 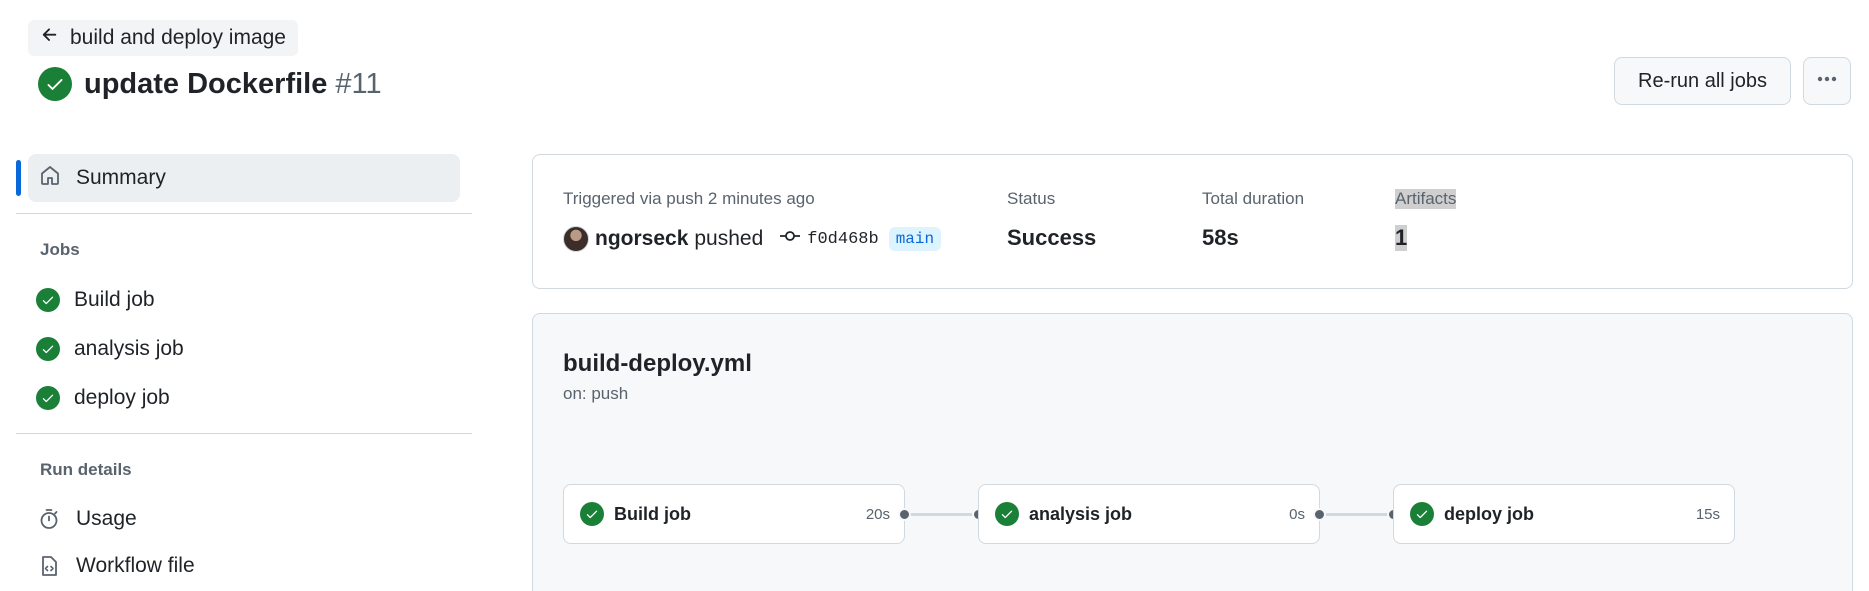 I want to click on workflow-file-name: build-deploy.yml, so click(x=657, y=363).